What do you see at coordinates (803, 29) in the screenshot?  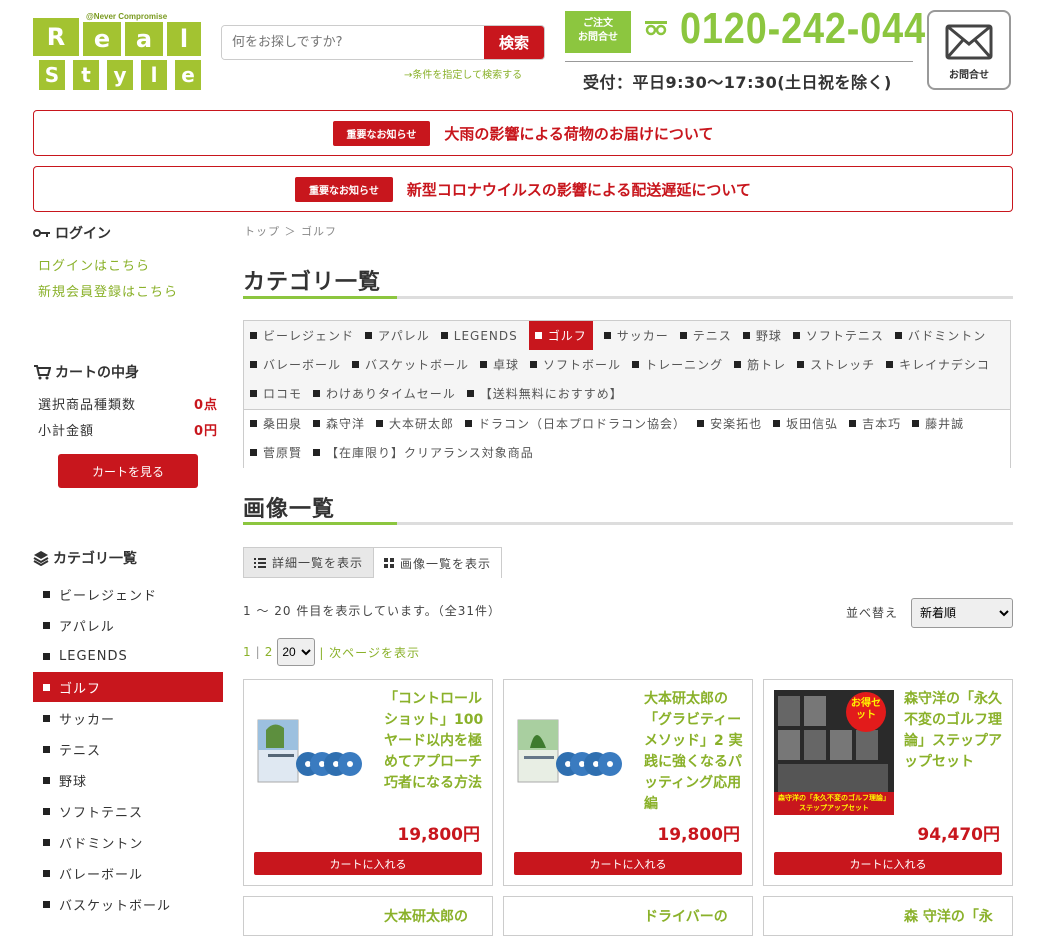 I see `phone-number: 0120-242-044` at bounding box center [803, 29].